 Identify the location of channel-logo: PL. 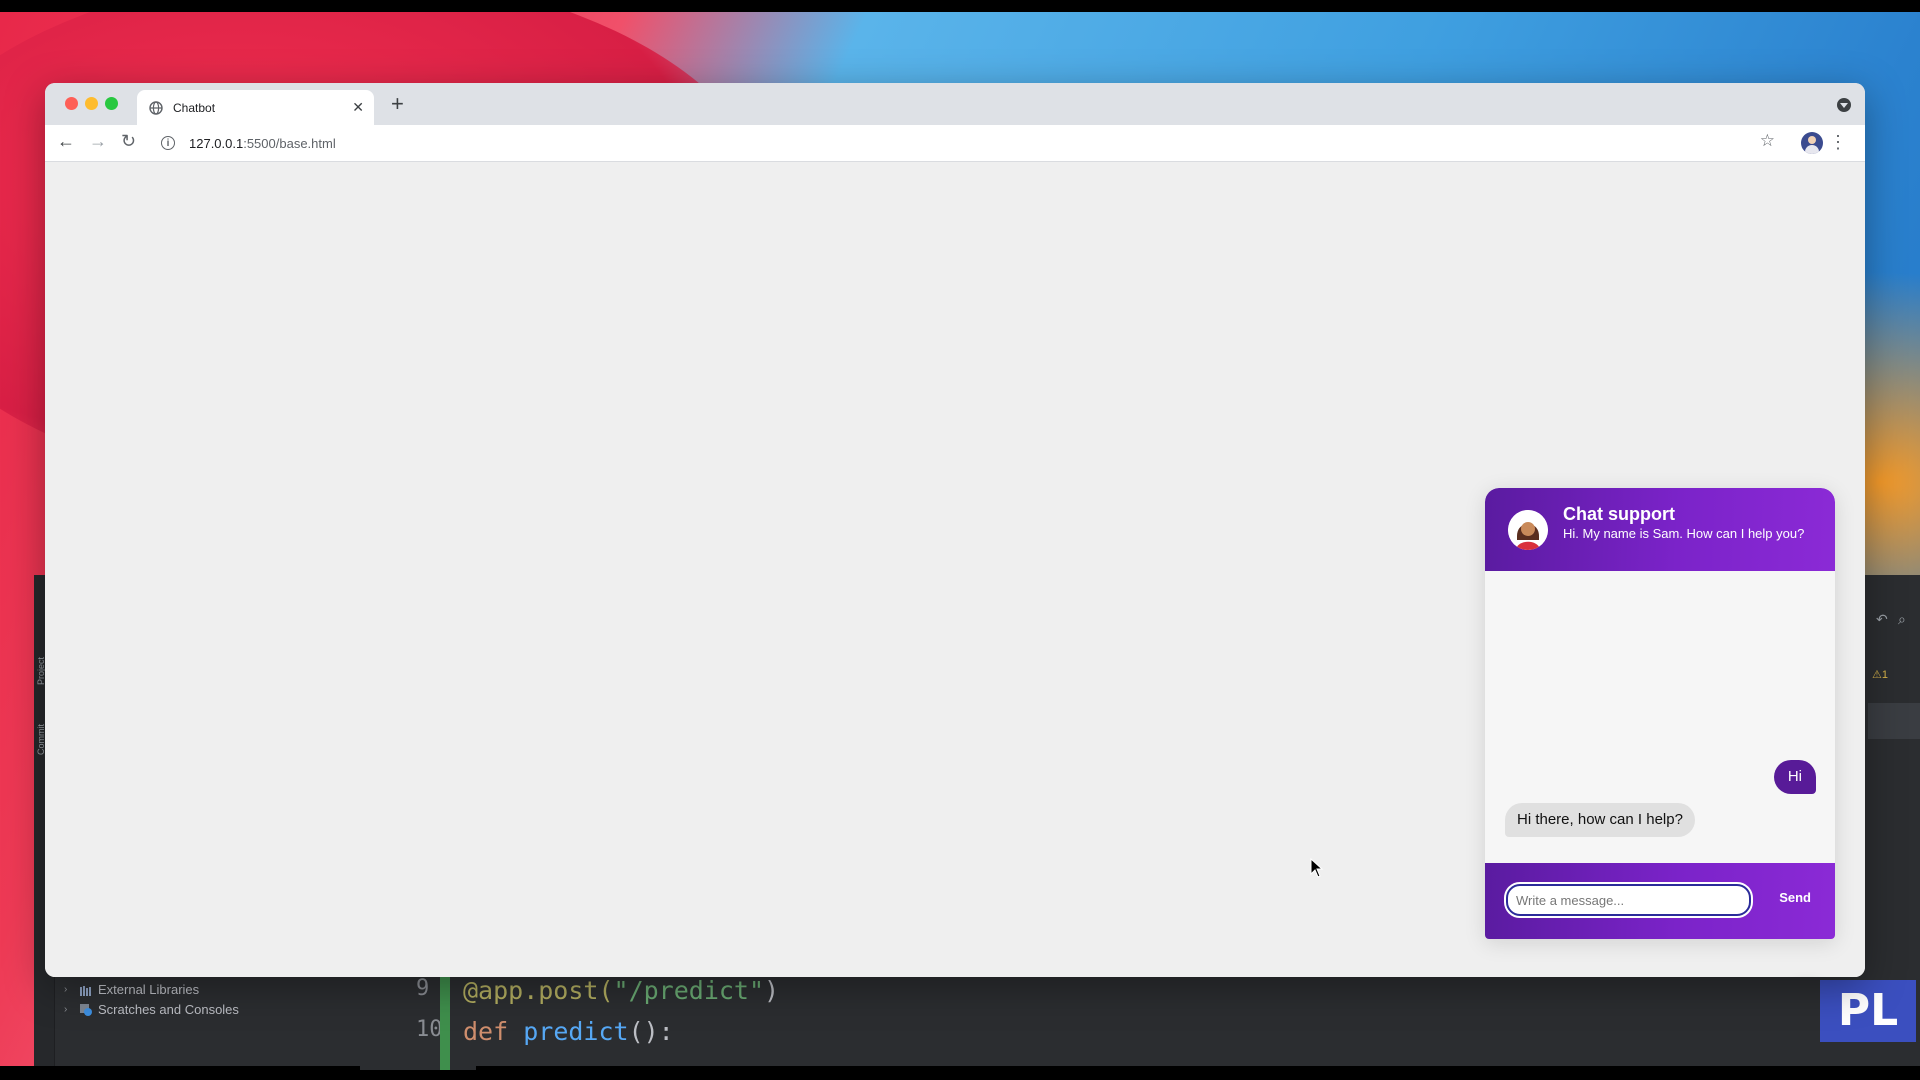
(1868, 1011).